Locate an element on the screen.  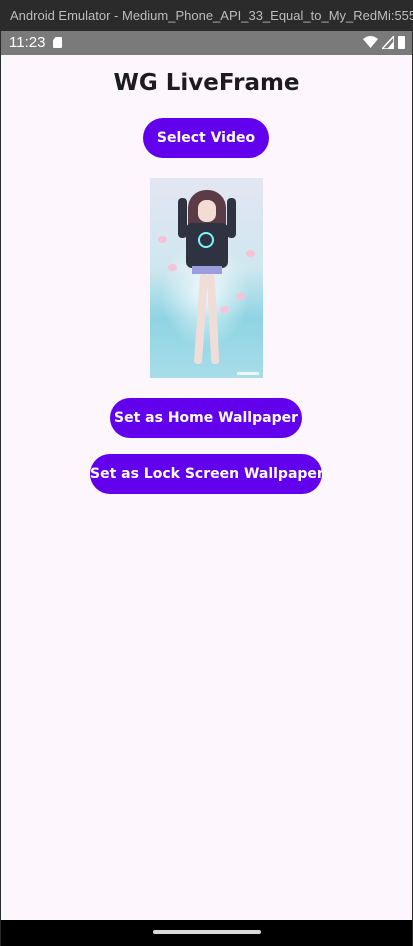
wifi-icon is located at coordinates (370, 42).